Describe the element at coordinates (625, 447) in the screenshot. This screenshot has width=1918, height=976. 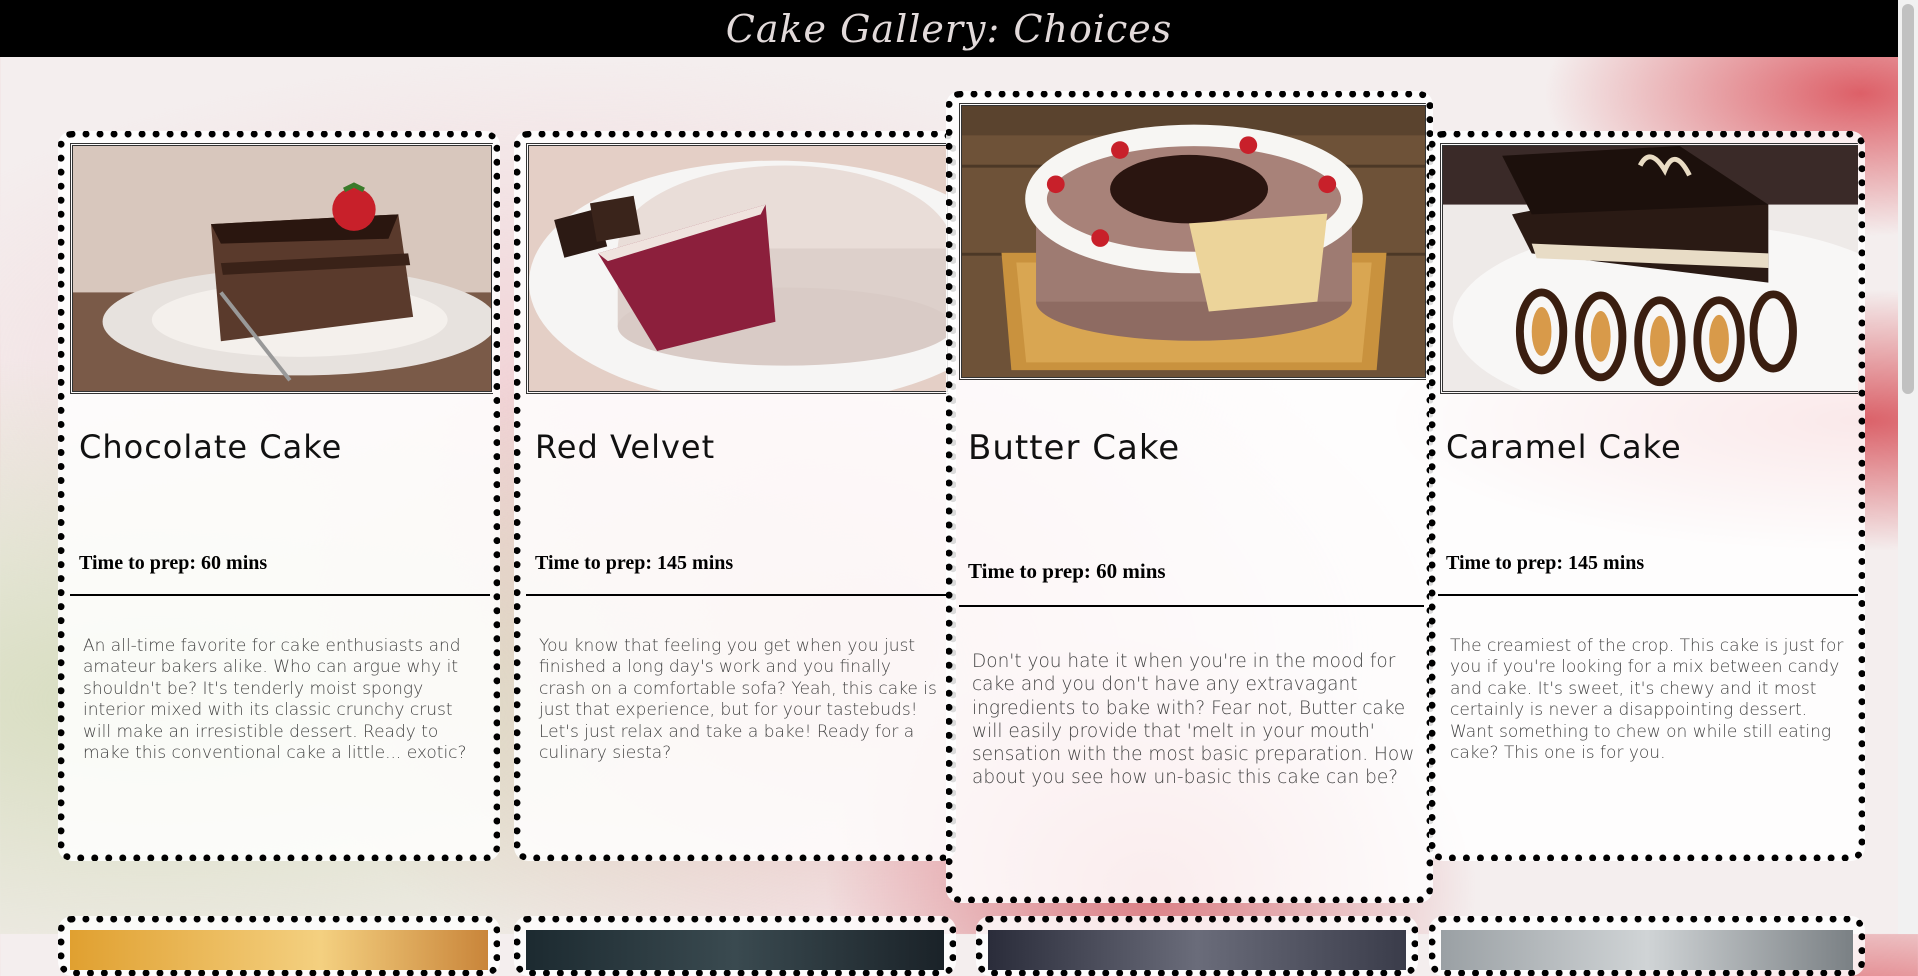
I see `cake-title: Red Velvet` at that location.